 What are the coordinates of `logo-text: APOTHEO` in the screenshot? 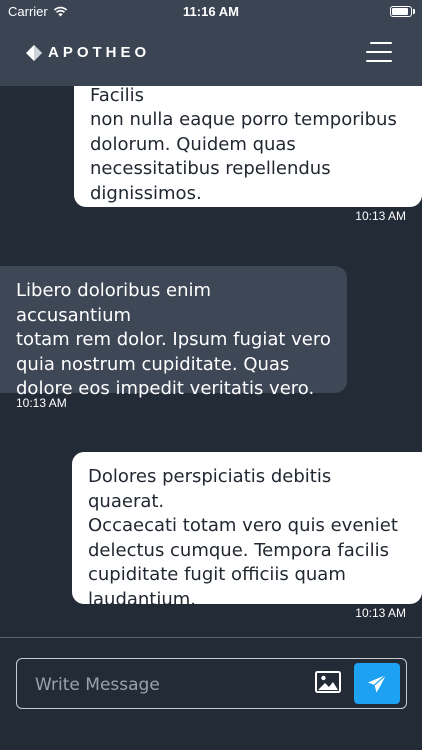 It's located at (99, 52).